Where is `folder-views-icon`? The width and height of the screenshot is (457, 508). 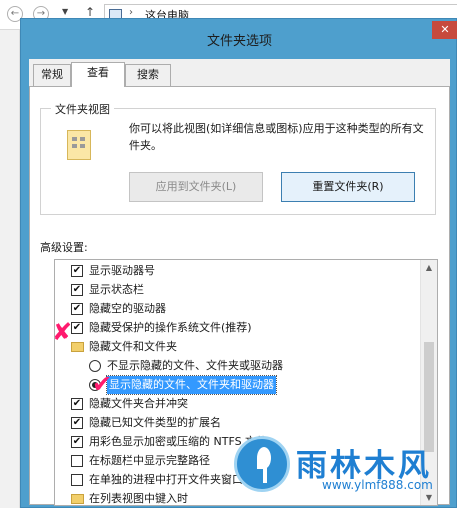 folder-views-icon is located at coordinates (79, 145).